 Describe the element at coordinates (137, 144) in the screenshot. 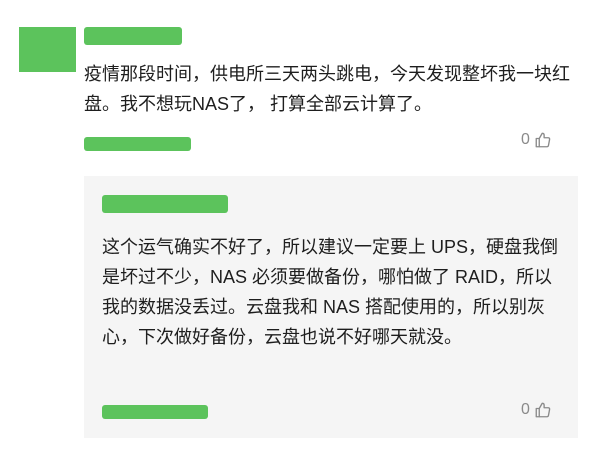

I see `comment-meta` at that location.